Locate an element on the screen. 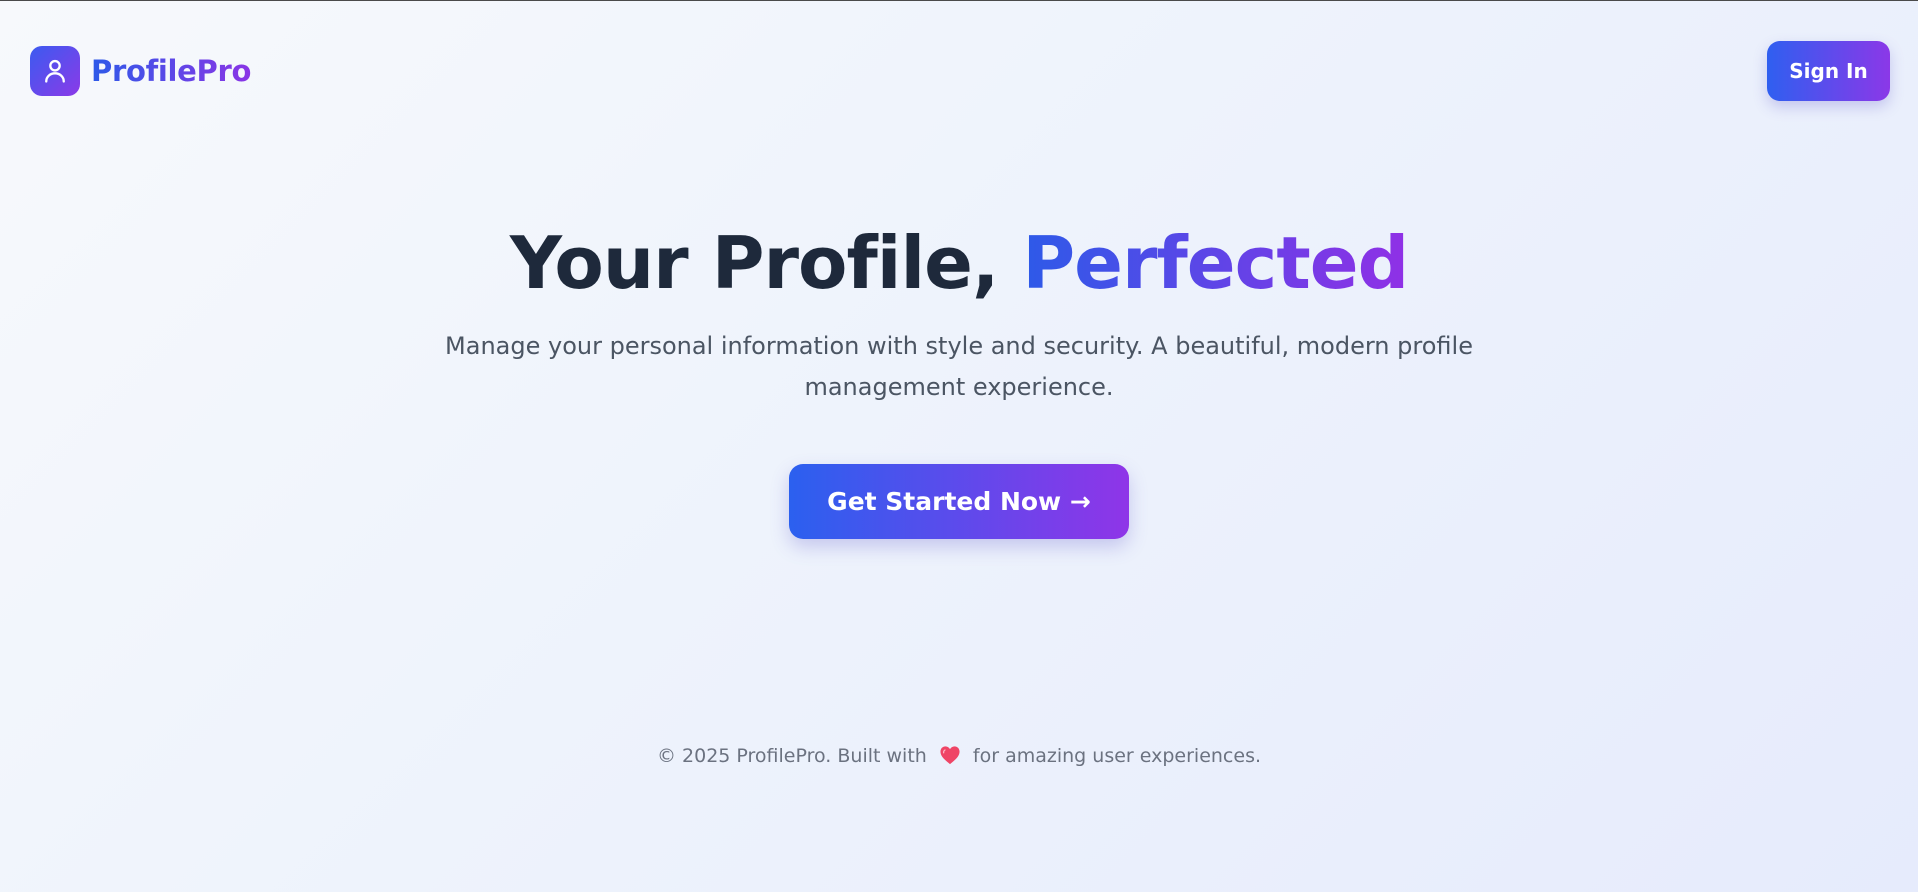 The width and height of the screenshot is (1918, 892). user-icon is located at coordinates (55, 71).